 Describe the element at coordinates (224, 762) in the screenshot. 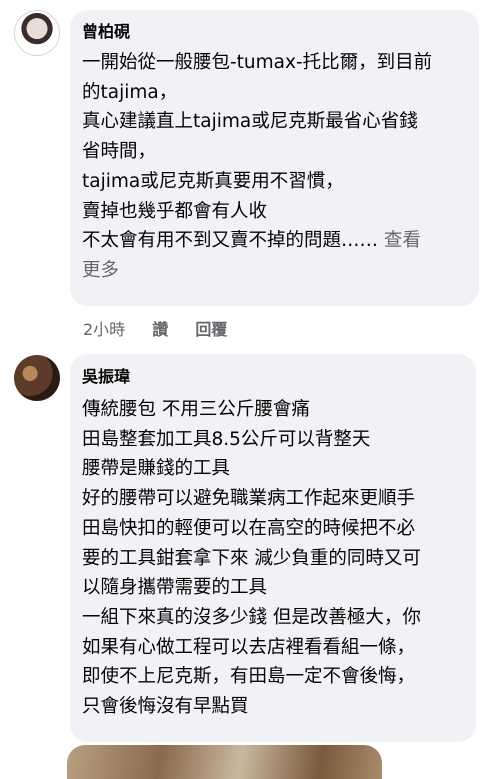

I see `comment-photo` at that location.